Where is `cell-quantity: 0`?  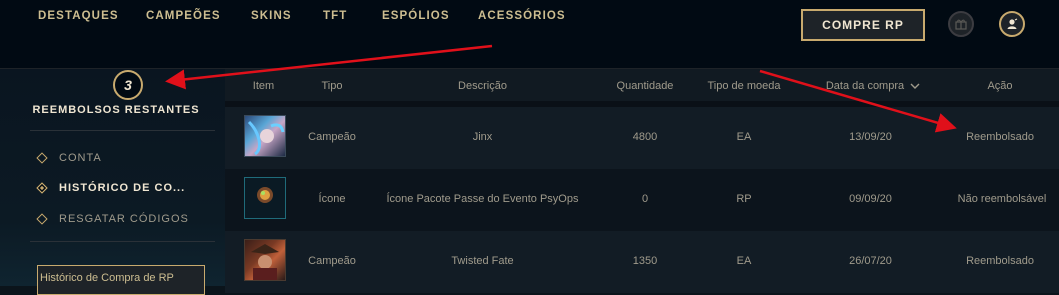 cell-quantity: 0 is located at coordinates (645, 199).